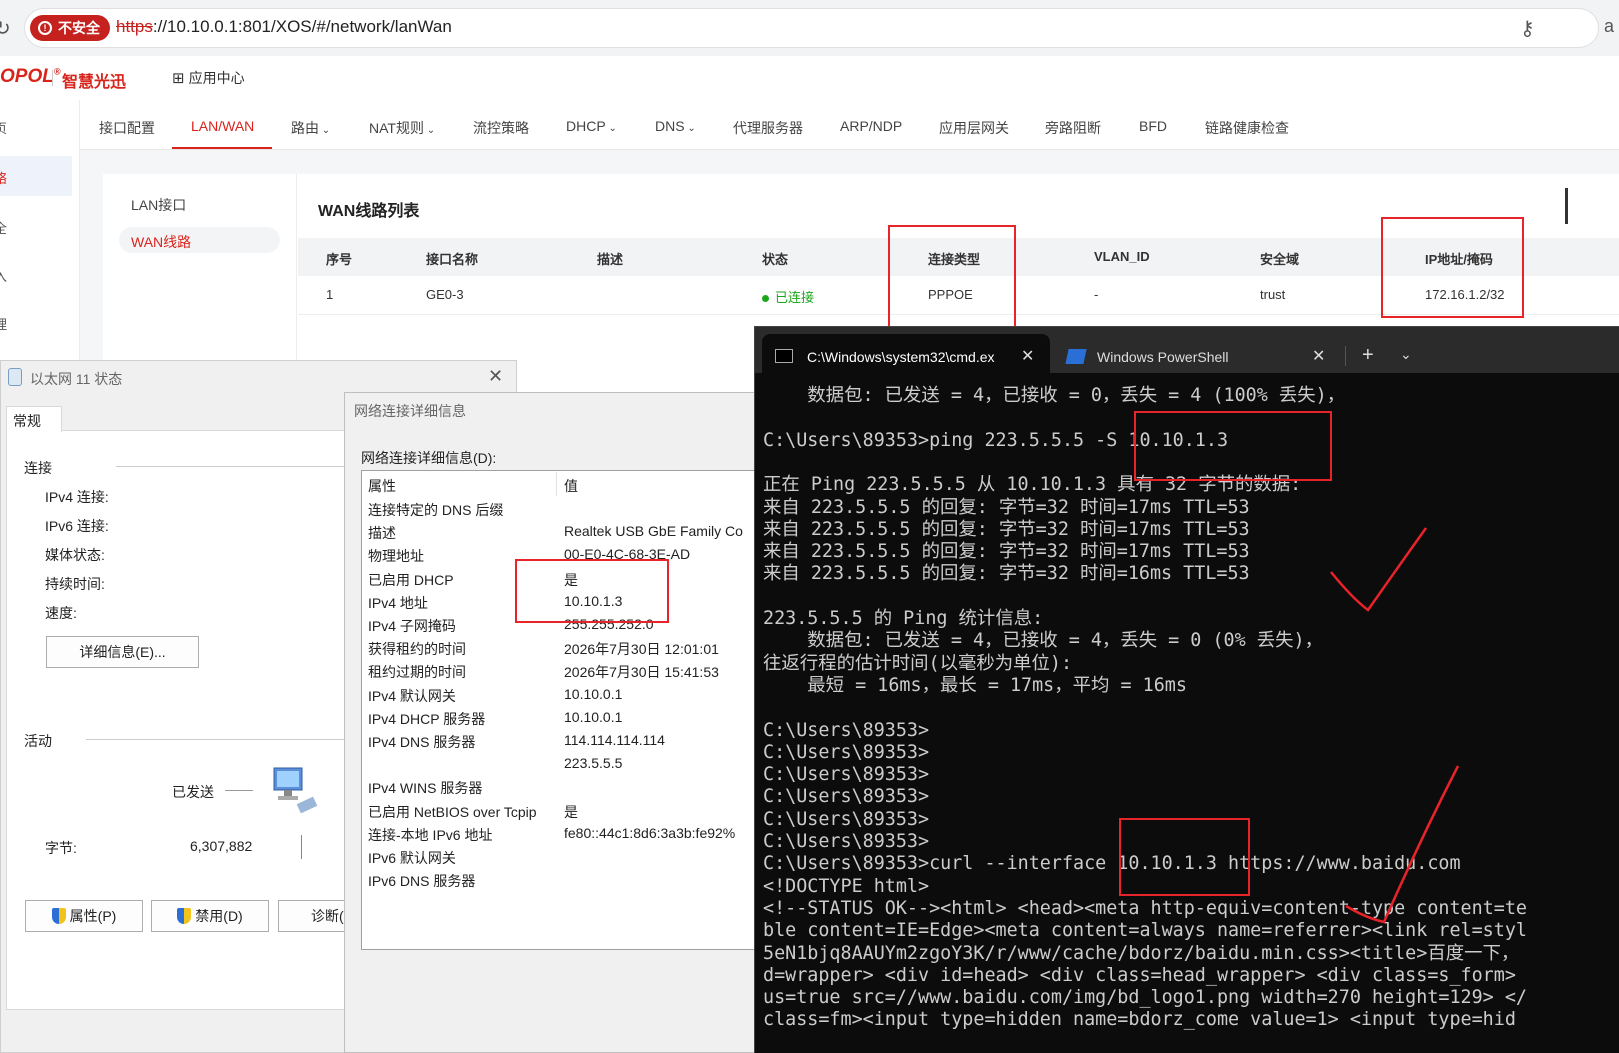  Describe the element at coordinates (302, 26) in the screenshot. I see `url-path: ://10.10.0.1:801/XOS/#/network/lanWan` at that location.